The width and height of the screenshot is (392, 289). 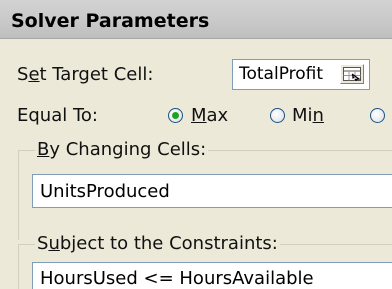 What do you see at coordinates (217, 115) in the screenshot?
I see `max-radio-label-post: ax` at bounding box center [217, 115].